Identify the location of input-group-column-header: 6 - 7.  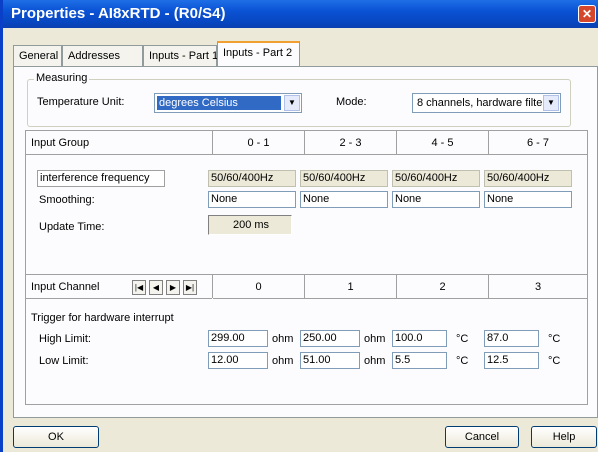
(538, 143).